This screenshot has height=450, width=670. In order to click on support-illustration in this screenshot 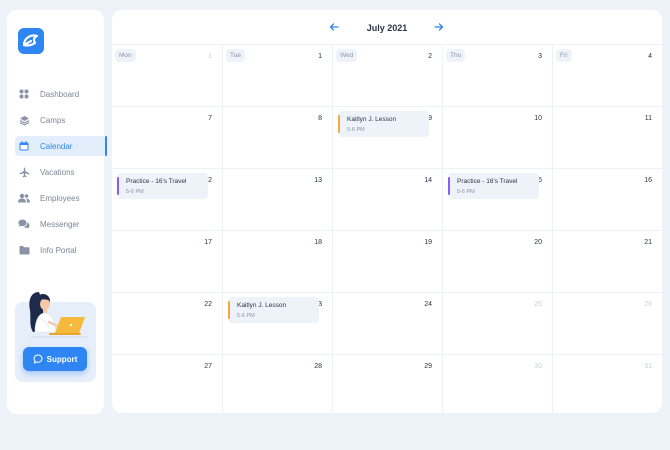, I will do `click(58, 315)`.